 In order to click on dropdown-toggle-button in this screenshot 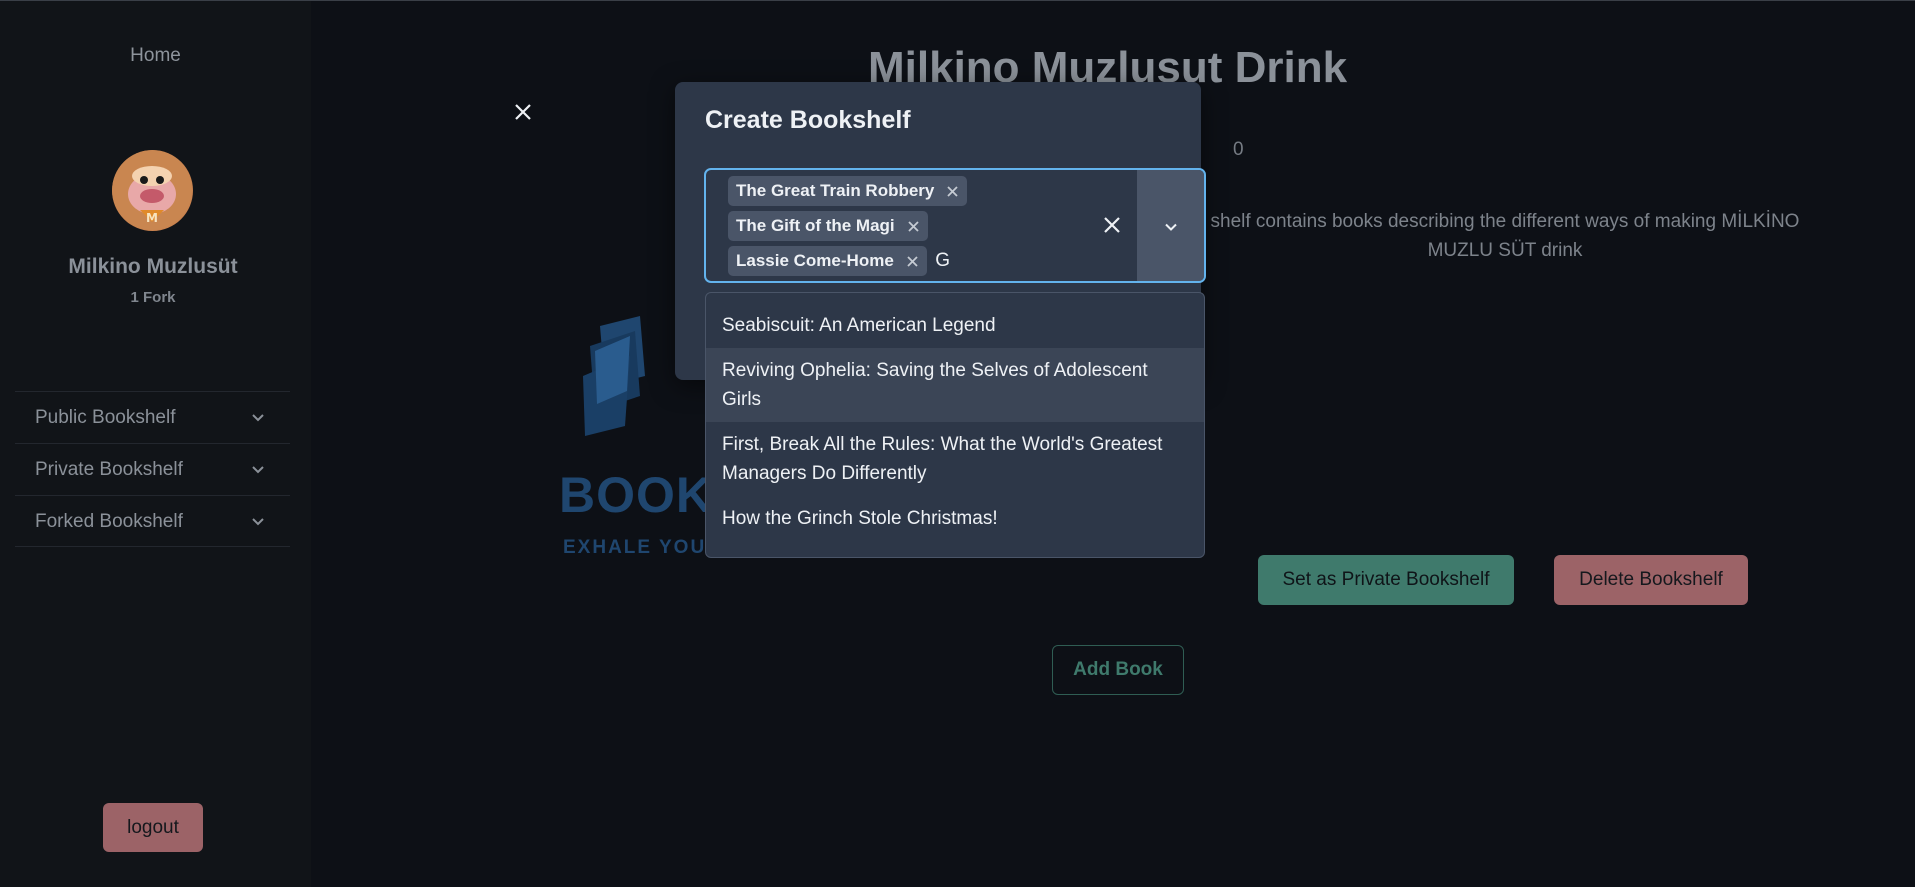, I will do `click(1170, 225)`.